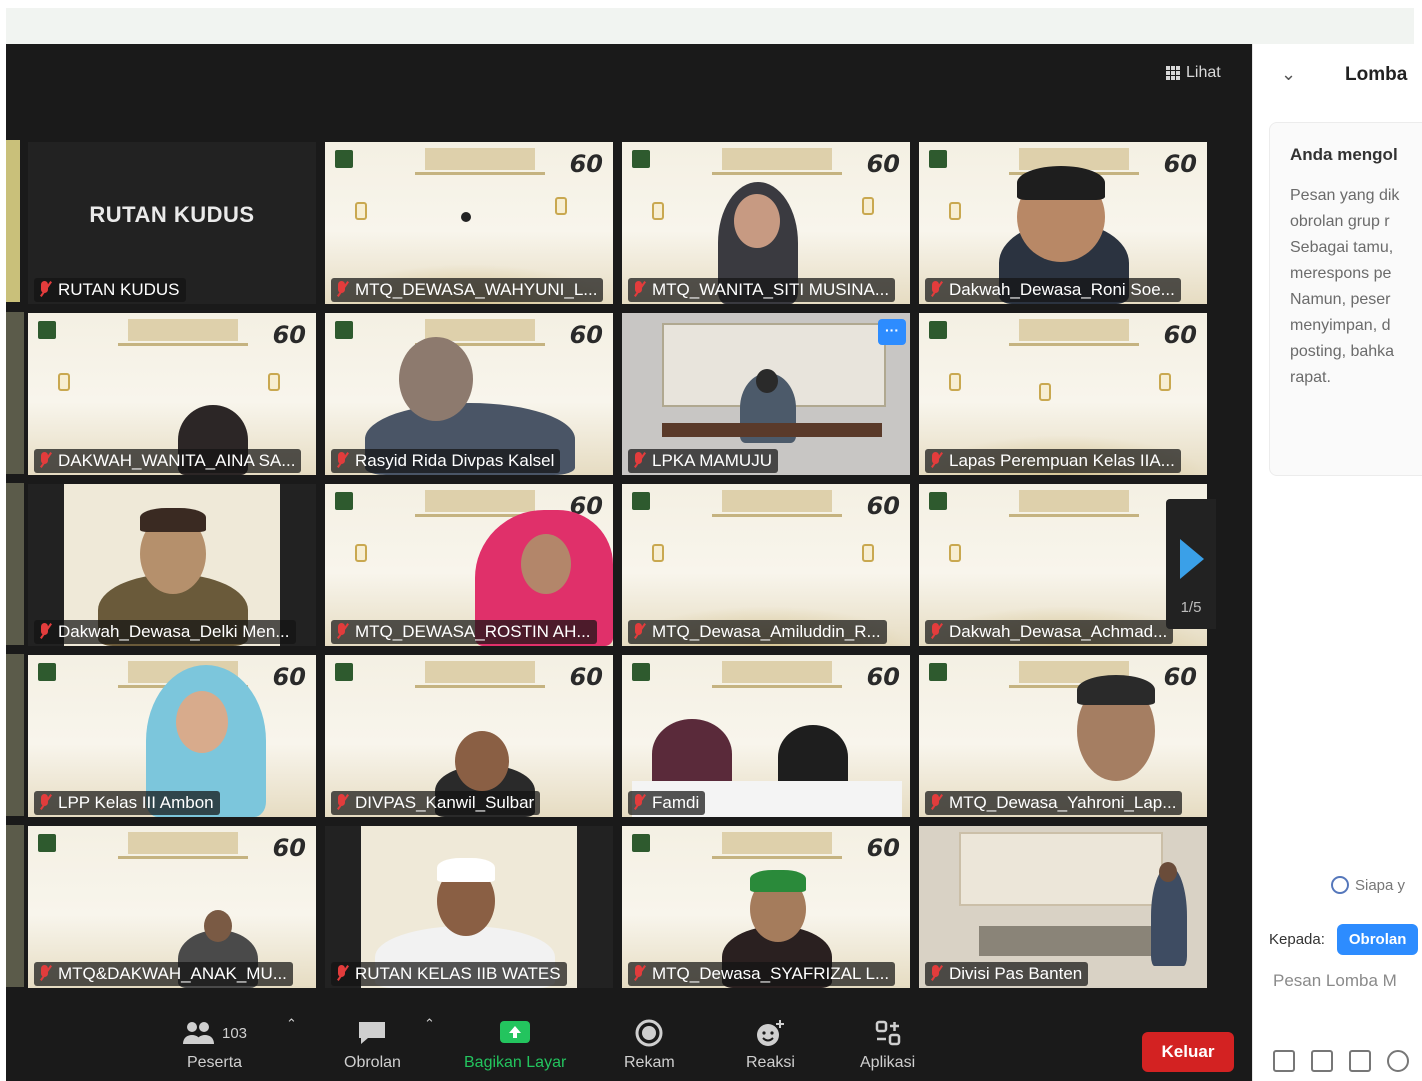  I want to click on chat-button: Obrolan ⌃, so click(389, 1044).